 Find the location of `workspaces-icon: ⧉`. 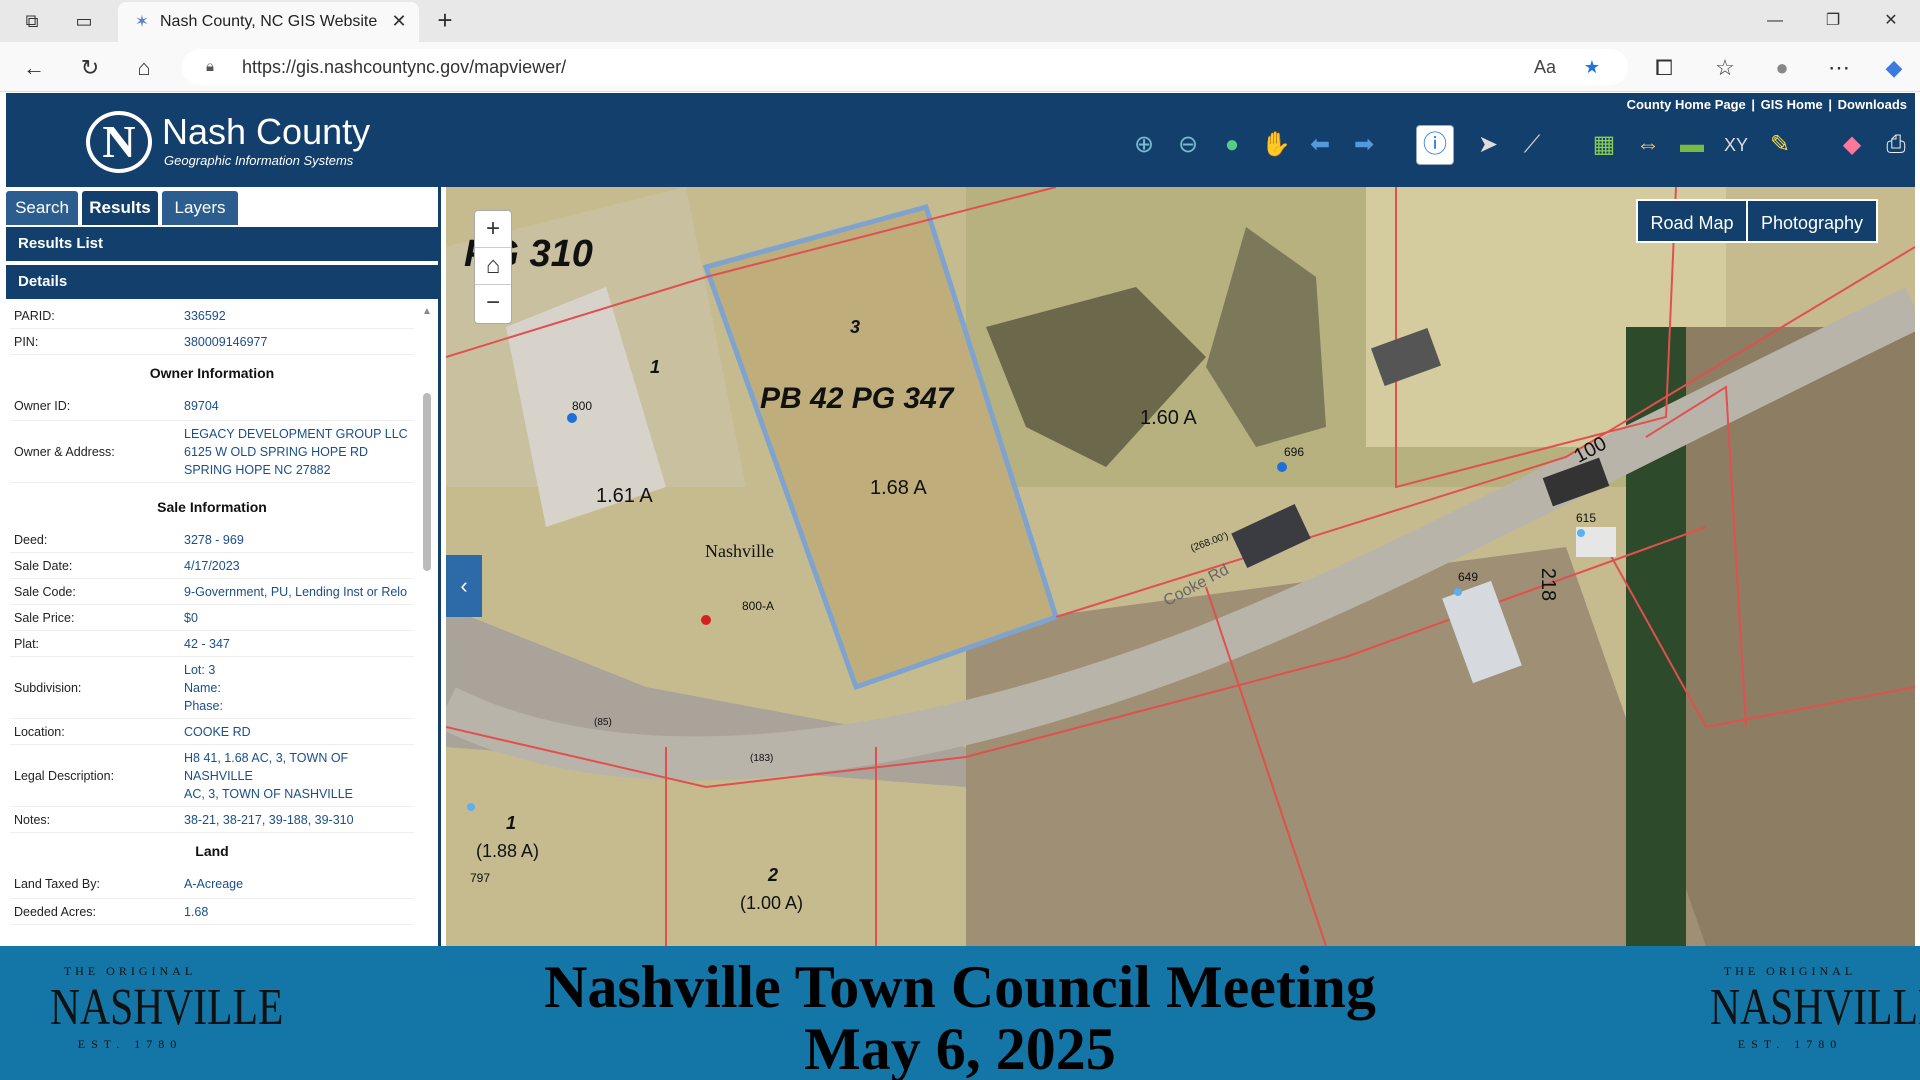

workspaces-icon: ⧉ is located at coordinates (32, 21).